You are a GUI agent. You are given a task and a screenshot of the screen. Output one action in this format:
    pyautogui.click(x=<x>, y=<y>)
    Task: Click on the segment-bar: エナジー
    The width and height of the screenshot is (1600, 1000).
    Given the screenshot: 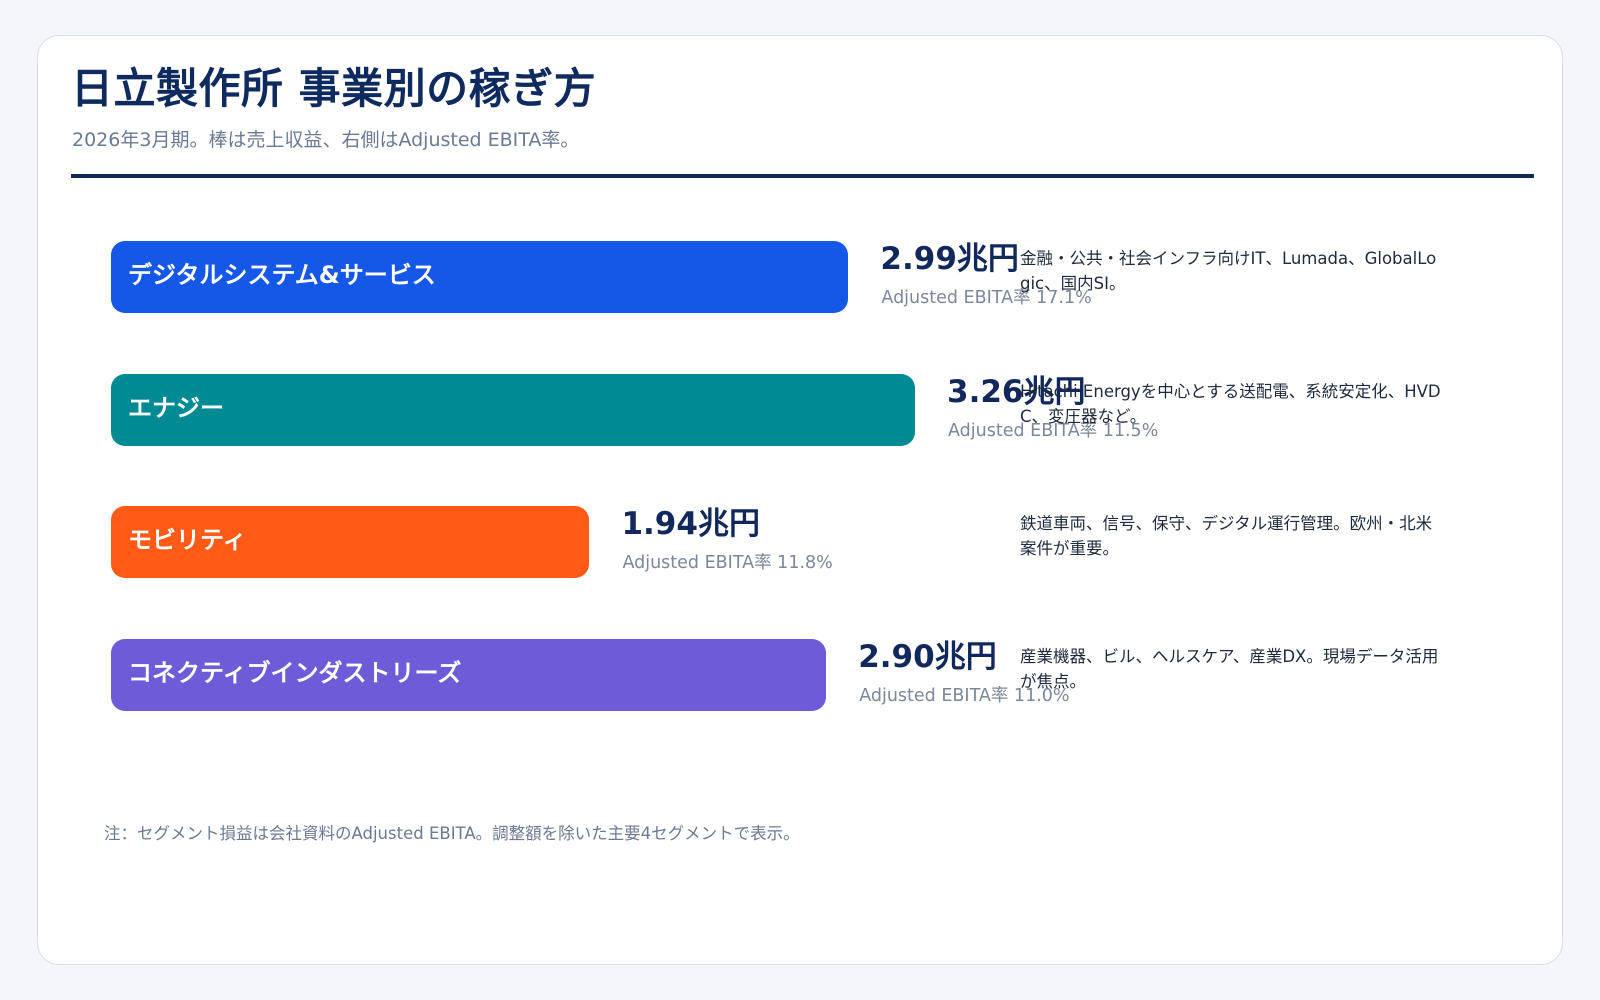 What is the action you would take?
    pyautogui.click(x=513, y=409)
    